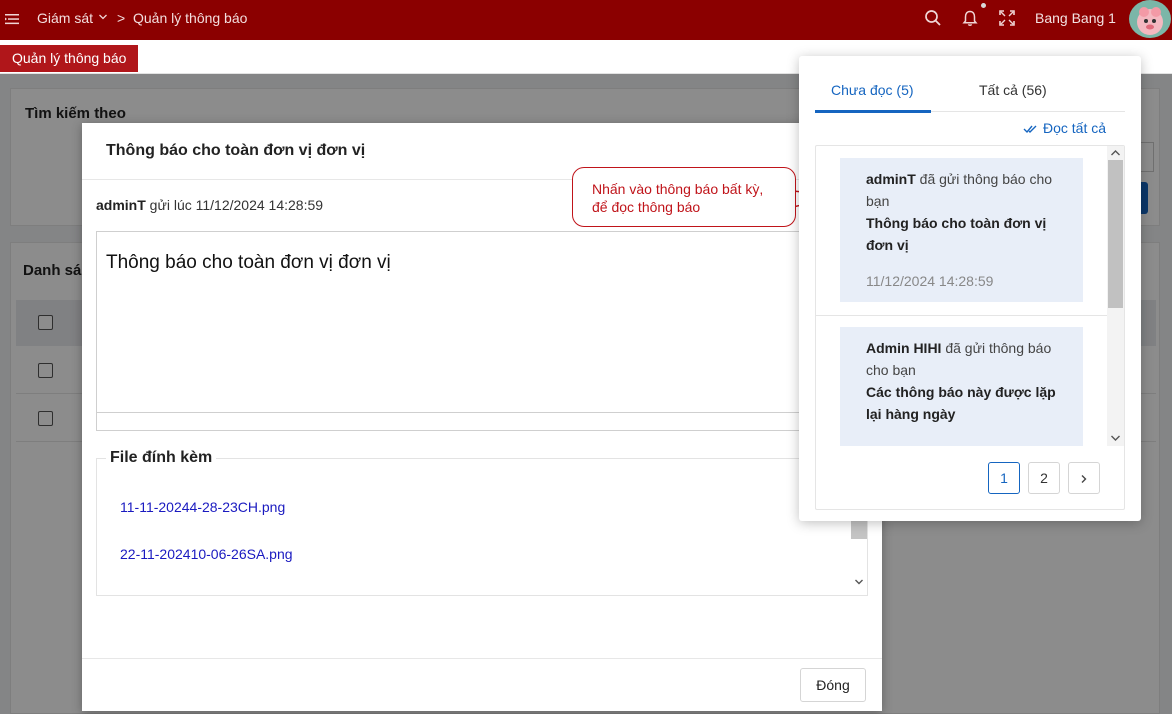 The width and height of the screenshot is (1172, 714). Describe the element at coordinates (930, 281) in the screenshot. I see `notification-time: 11/12/2024 14:28:59` at that location.